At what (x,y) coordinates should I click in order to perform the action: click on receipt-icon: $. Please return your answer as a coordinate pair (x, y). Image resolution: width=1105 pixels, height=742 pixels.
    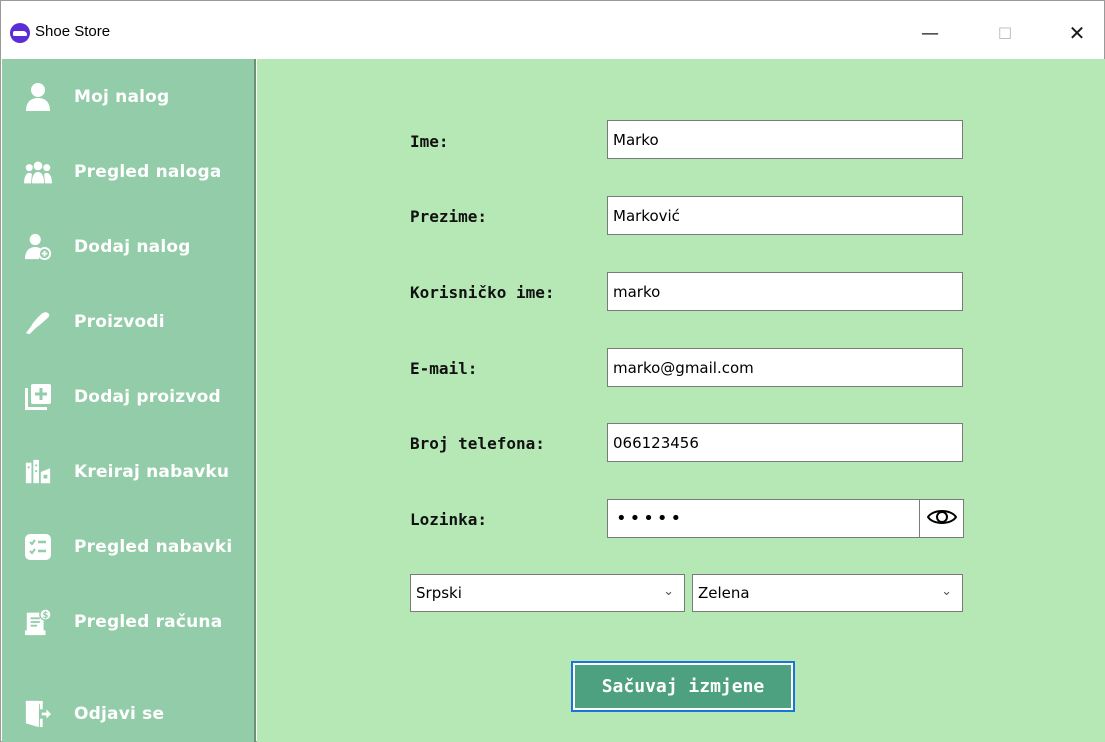
    Looking at the image, I should click on (38, 622).